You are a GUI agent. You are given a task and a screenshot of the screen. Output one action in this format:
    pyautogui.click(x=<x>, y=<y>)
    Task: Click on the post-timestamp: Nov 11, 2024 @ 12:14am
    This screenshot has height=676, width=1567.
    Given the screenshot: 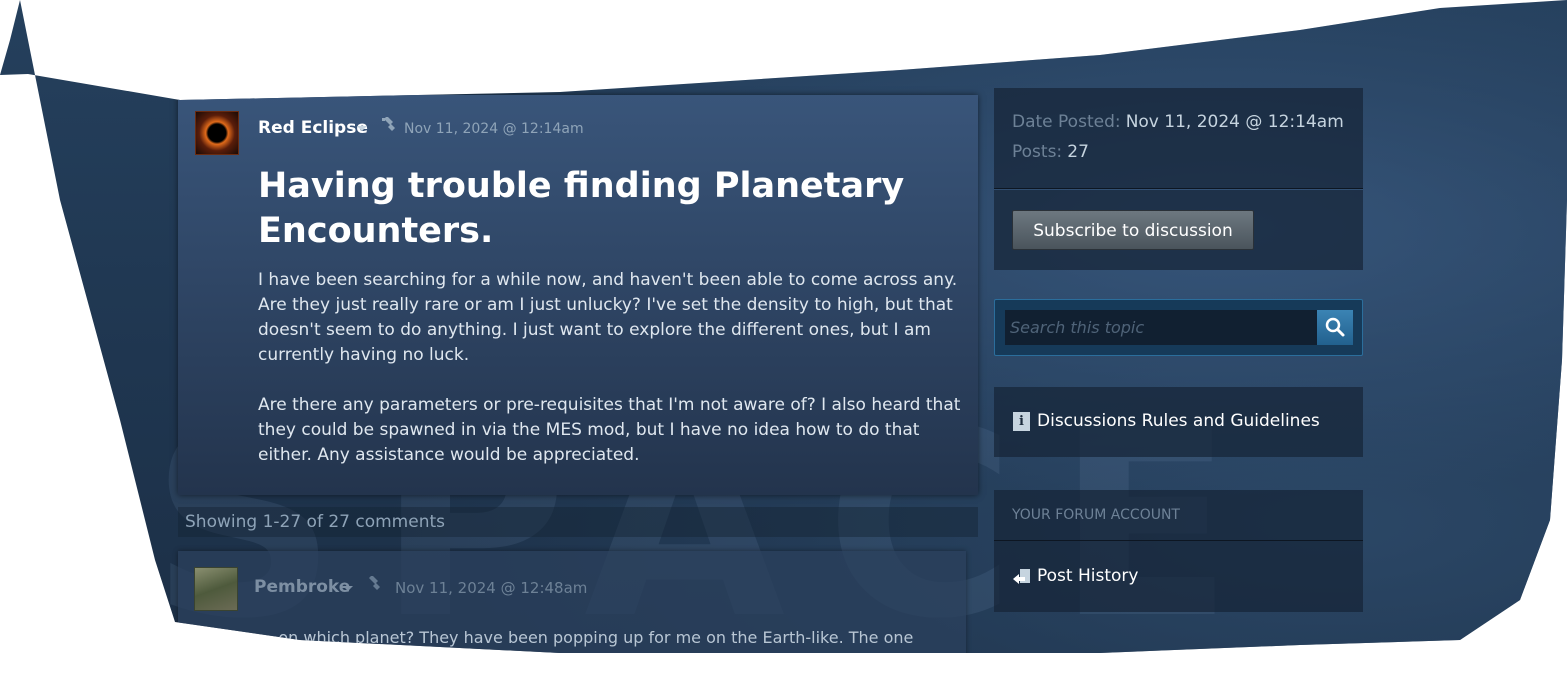 What is the action you would take?
    pyautogui.click(x=494, y=129)
    